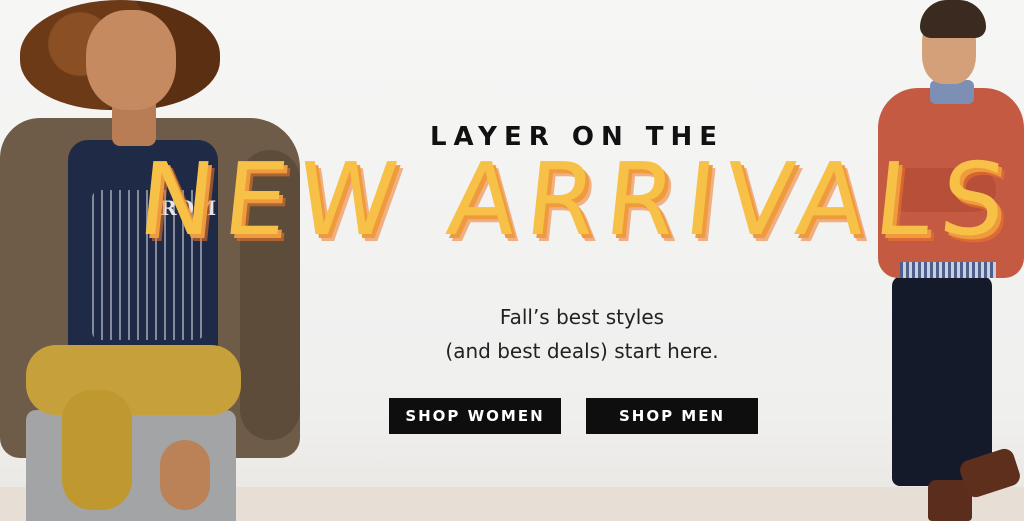 This screenshot has width=1024, height=521. I want to click on hair-shape, so click(953, 19).